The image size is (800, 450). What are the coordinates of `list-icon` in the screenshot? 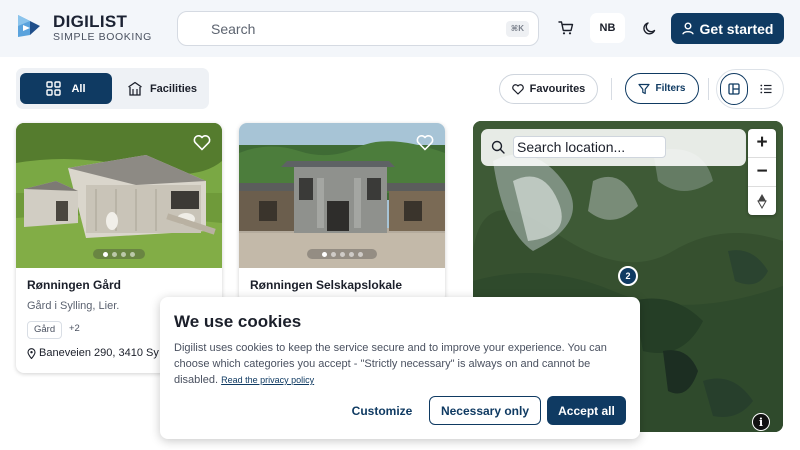 It's located at (766, 89).